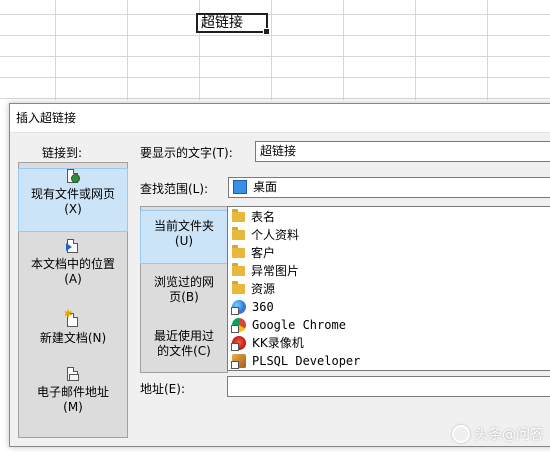 The width and height of the screenshot is (550, 452). I want to click on list-item: Google Chrome, so click(288, 325).